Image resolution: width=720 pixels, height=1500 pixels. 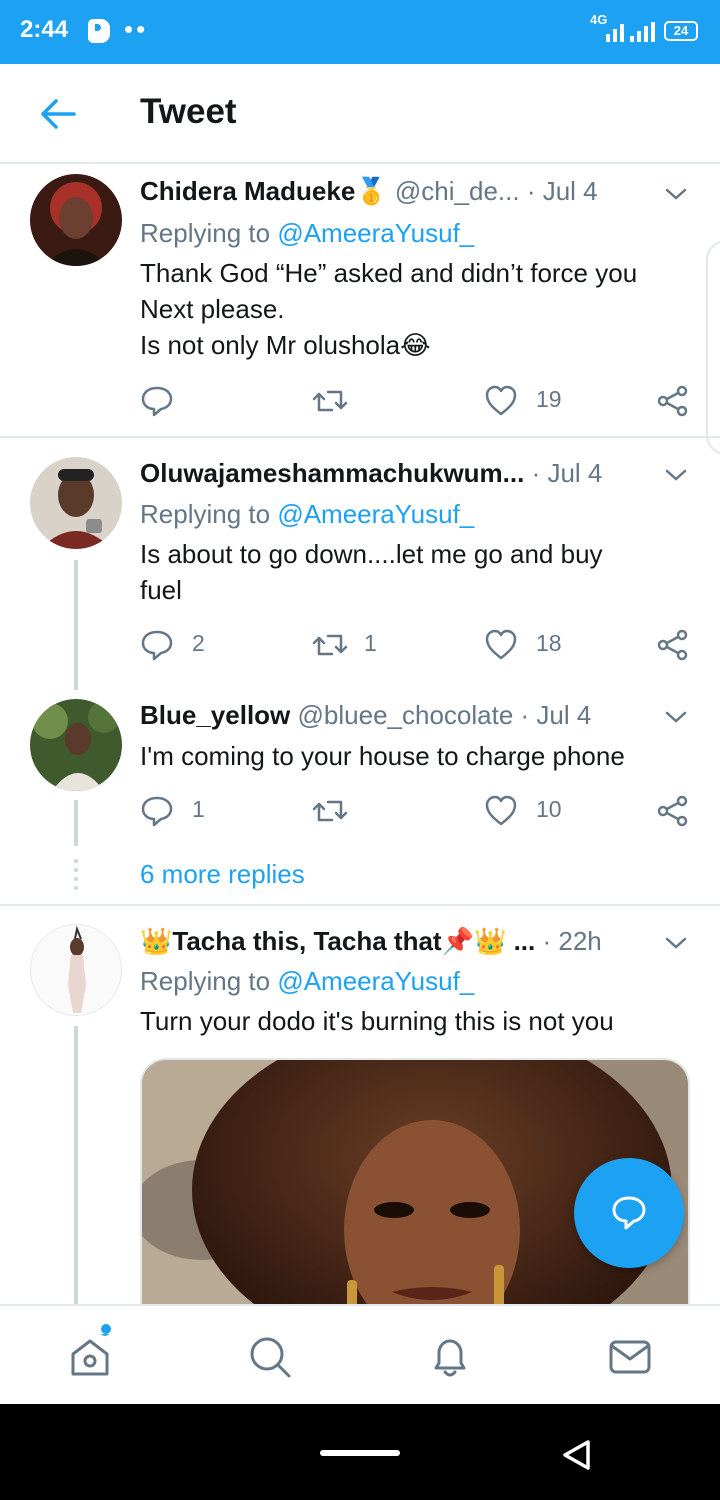 I want to click on signal-icon, so click(x=632, y=32).